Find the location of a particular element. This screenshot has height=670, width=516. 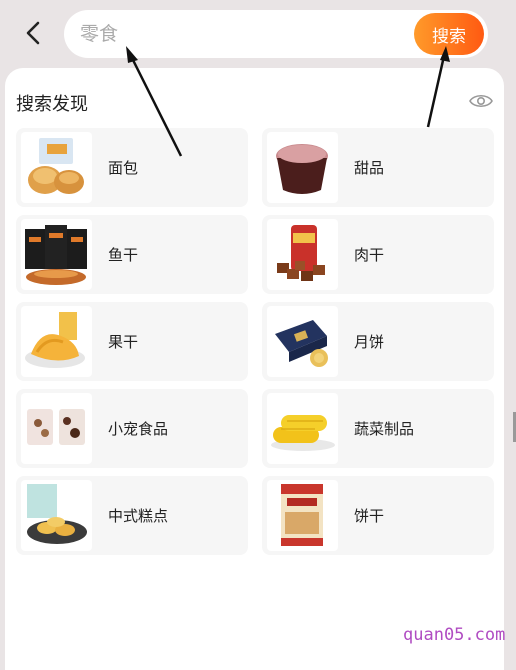

watermark: quan05.com is located at coordinates (454, 635).